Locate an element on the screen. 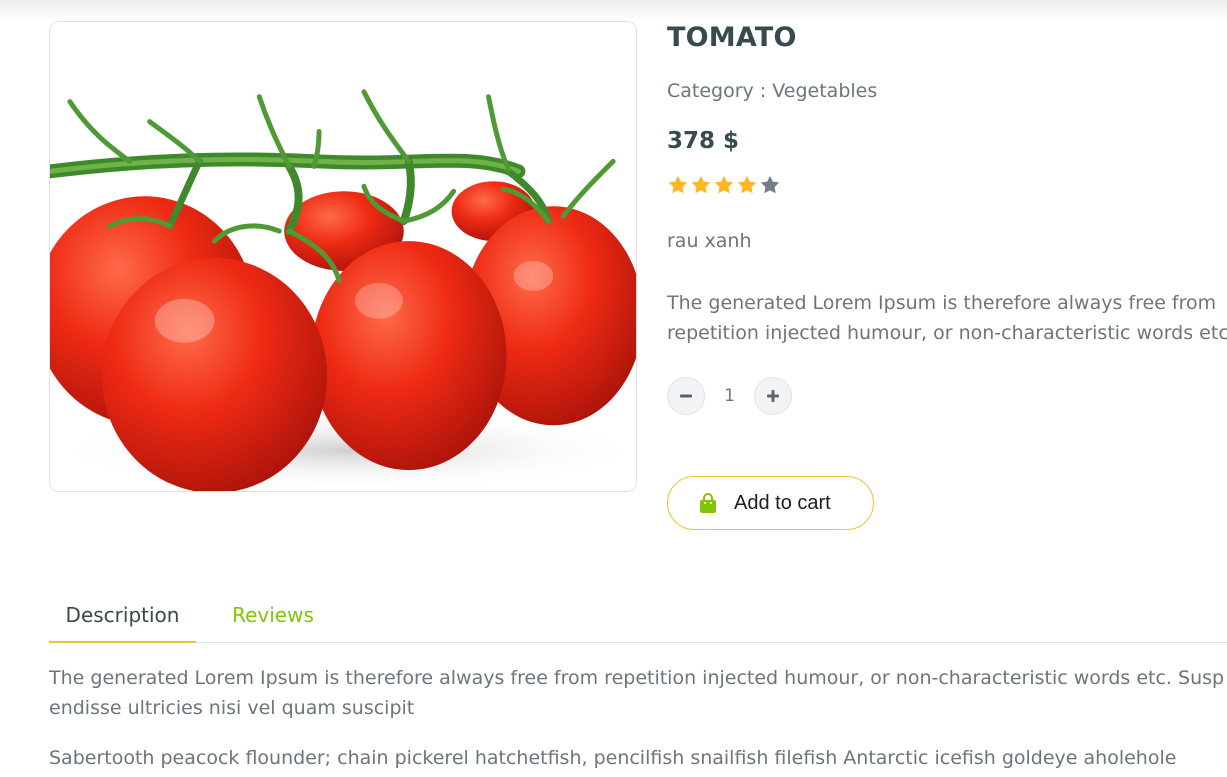 This screenshot has width=1227, height=777. quantity-value: 1 is located at coordinates (729, 396).